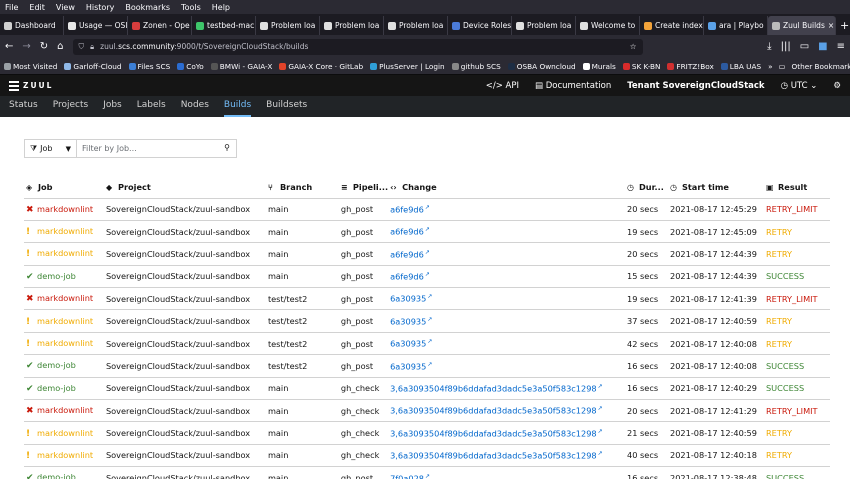  Describe the element at coordinates (809, 66) in the screenshot. I see `other-bookmarks: » ▭ Other Bookmarks` at that location.